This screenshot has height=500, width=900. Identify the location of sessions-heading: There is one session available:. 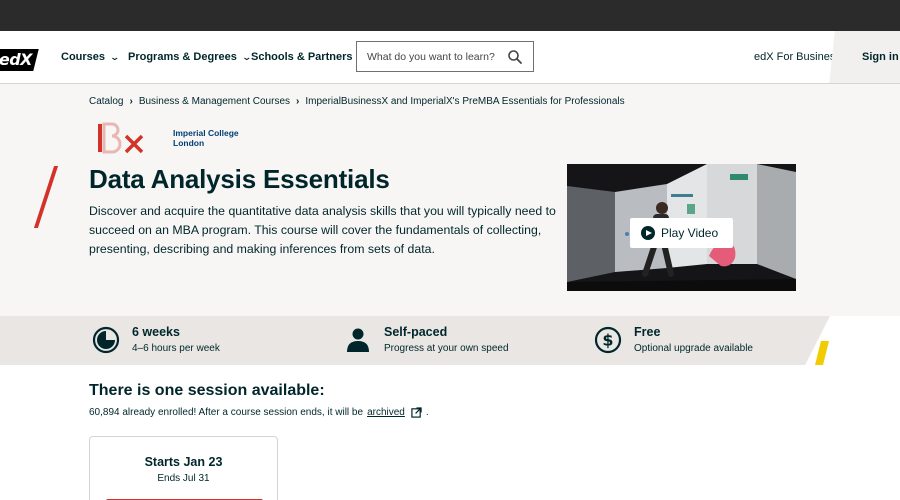
(207, 390).